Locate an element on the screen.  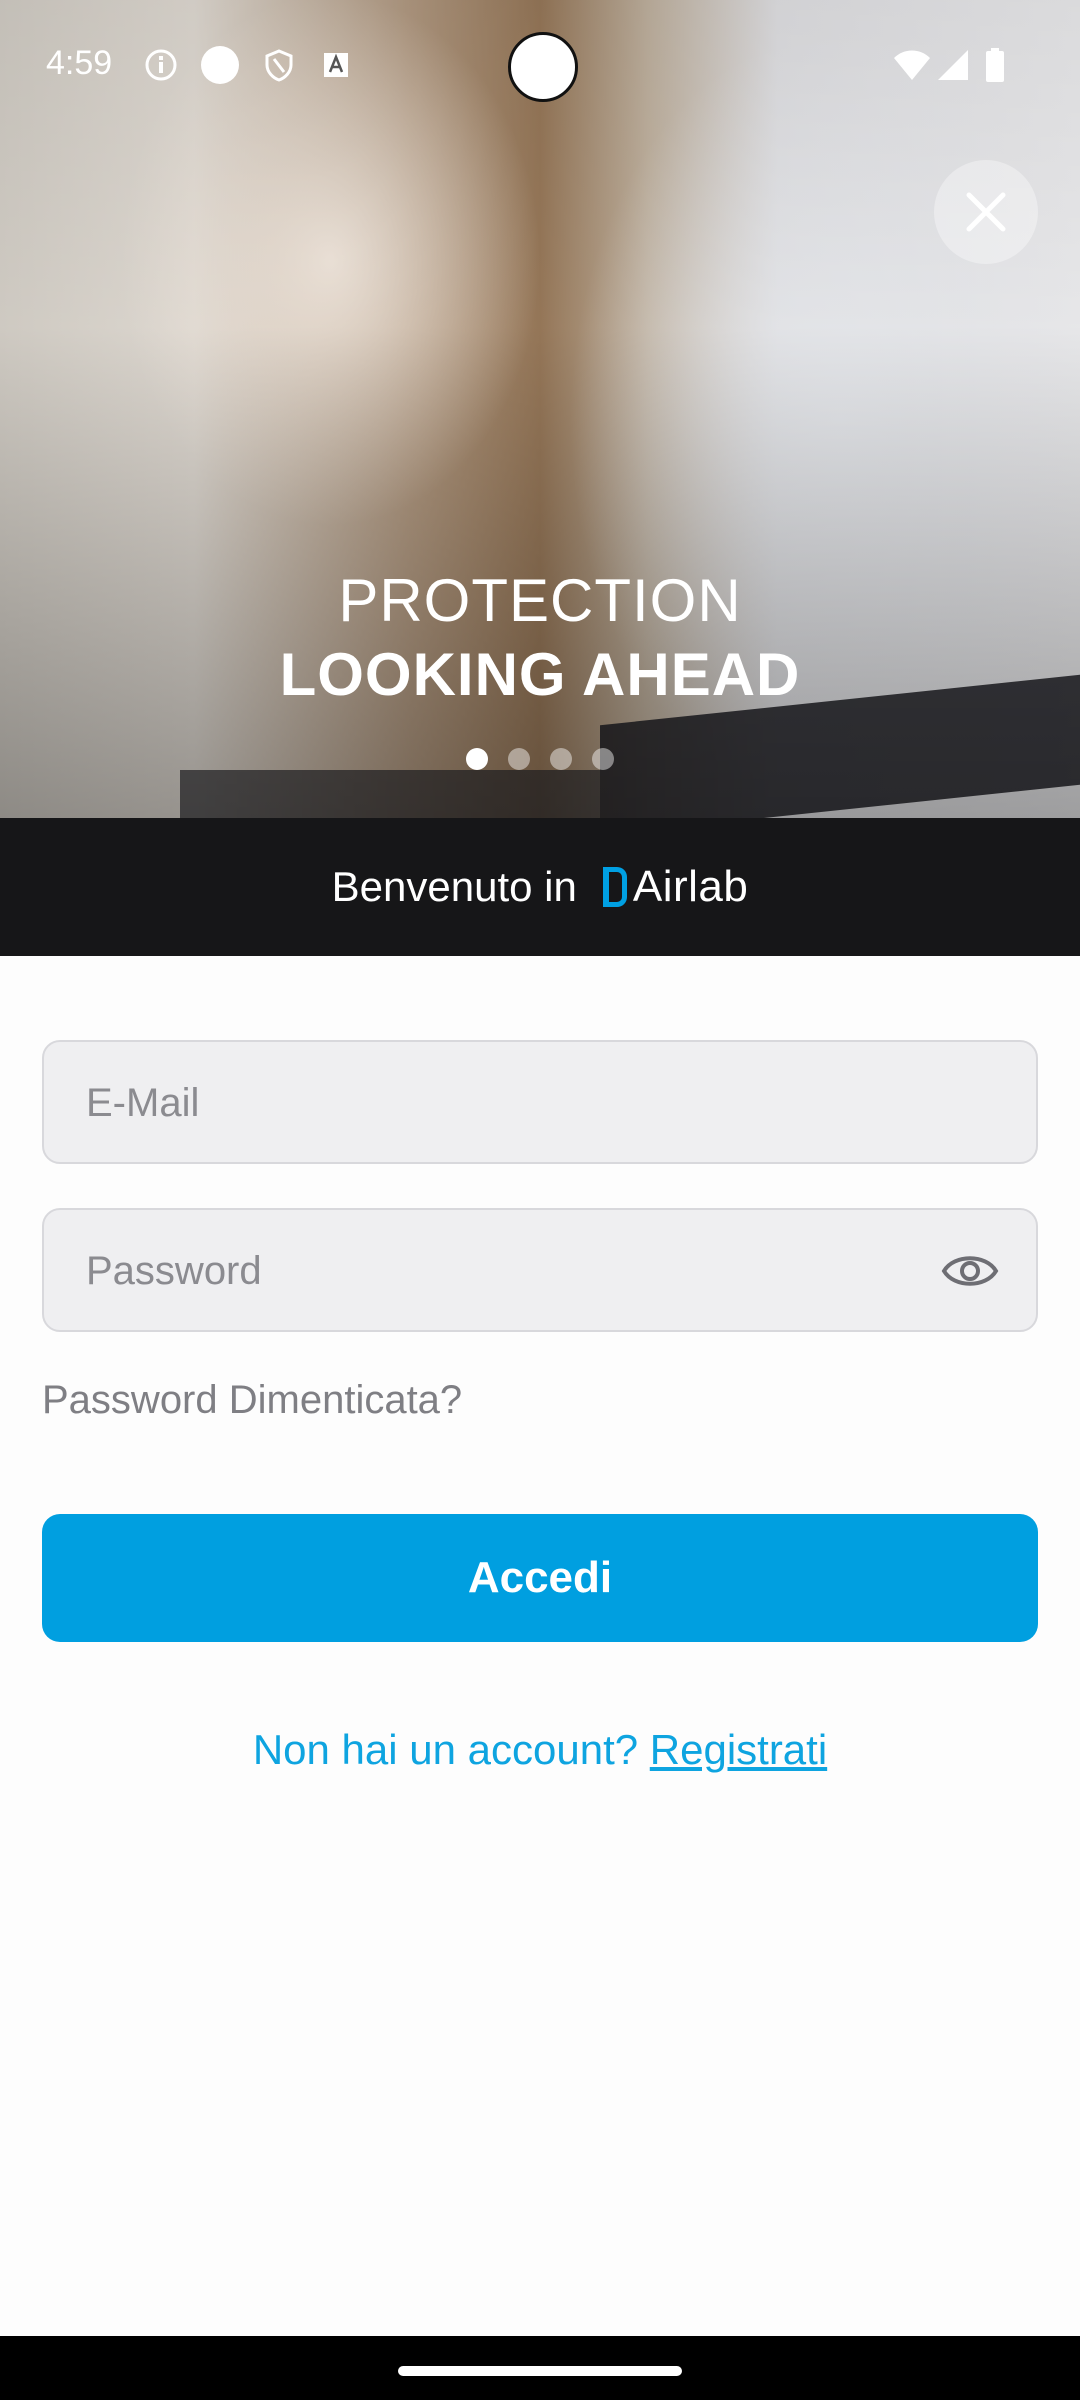
register-link: Registrati is located at coordinates (738, 1749).